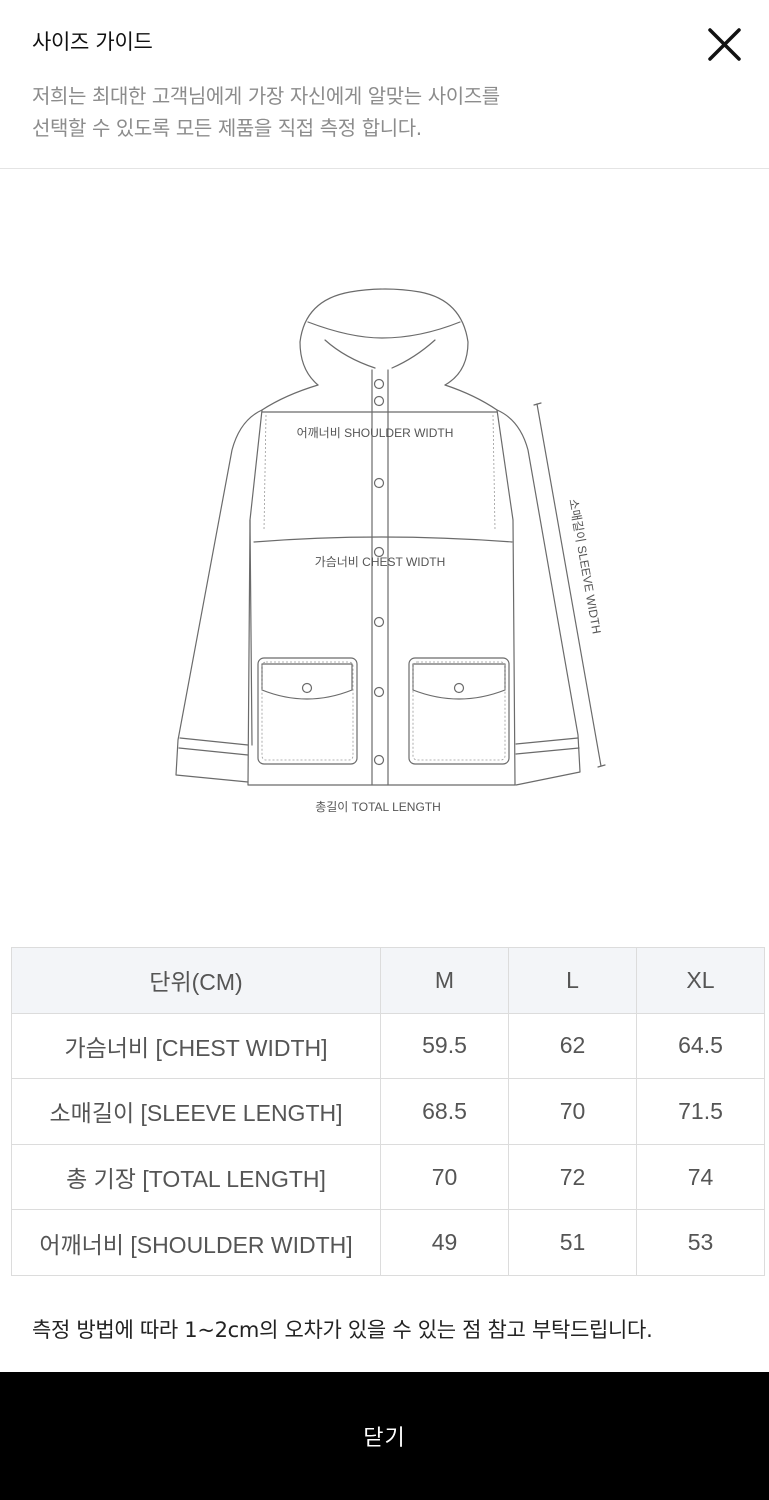  What do you see at coordinates (572, 1177) in the screenshot?
I see `table-cell: 72` at bounding box center [572, 1177].